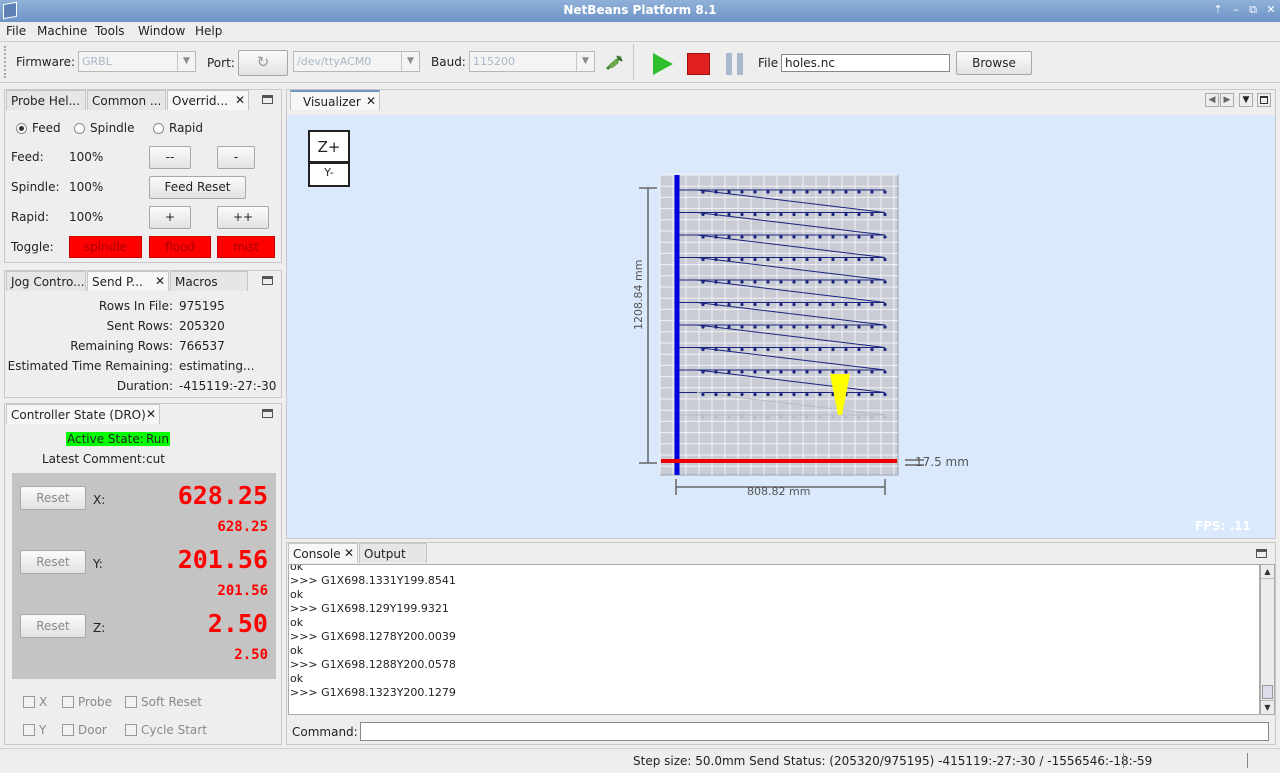 This screenshot has height=773, width=1280. Describe the element at coordinates (1271, 10) in the screenshot. I see `window-close-icon: ✕` at that location.